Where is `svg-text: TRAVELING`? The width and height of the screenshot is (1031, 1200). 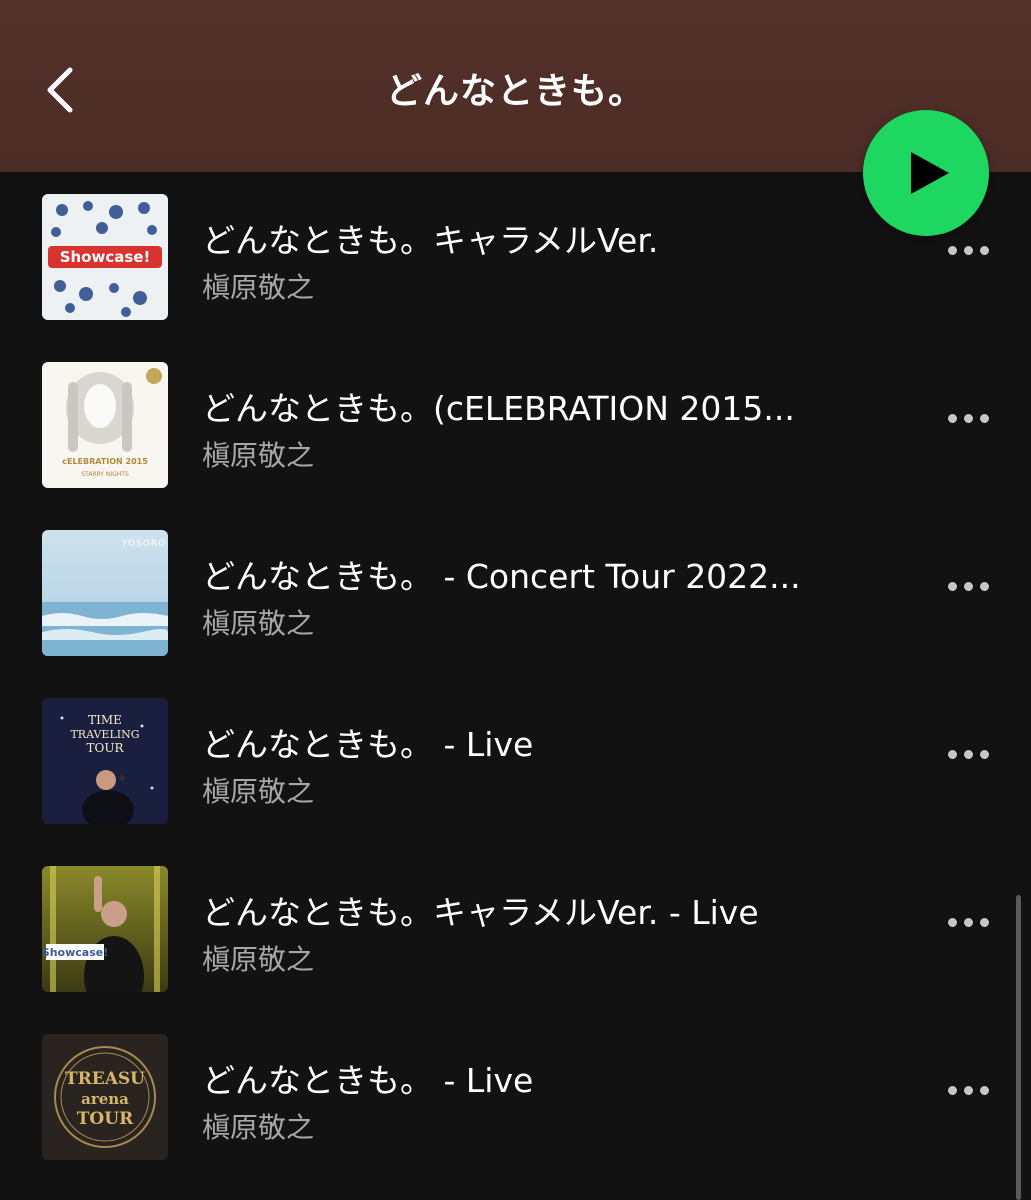 svg-text: TRAVELING is located at coordinates (104, 734).